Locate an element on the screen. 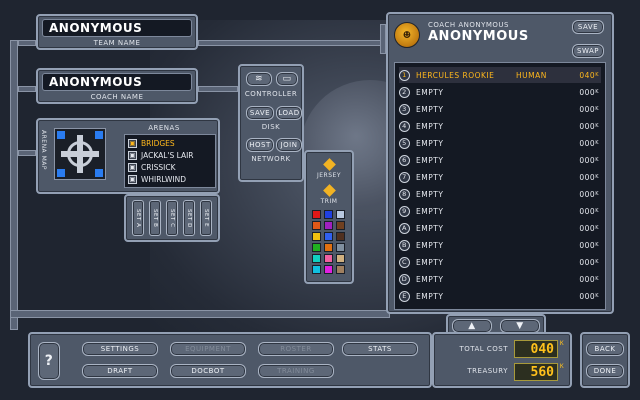 The height and width of the screenshot is (400, 640). arena-set-label: SET E is located at coordinates (206, 218).